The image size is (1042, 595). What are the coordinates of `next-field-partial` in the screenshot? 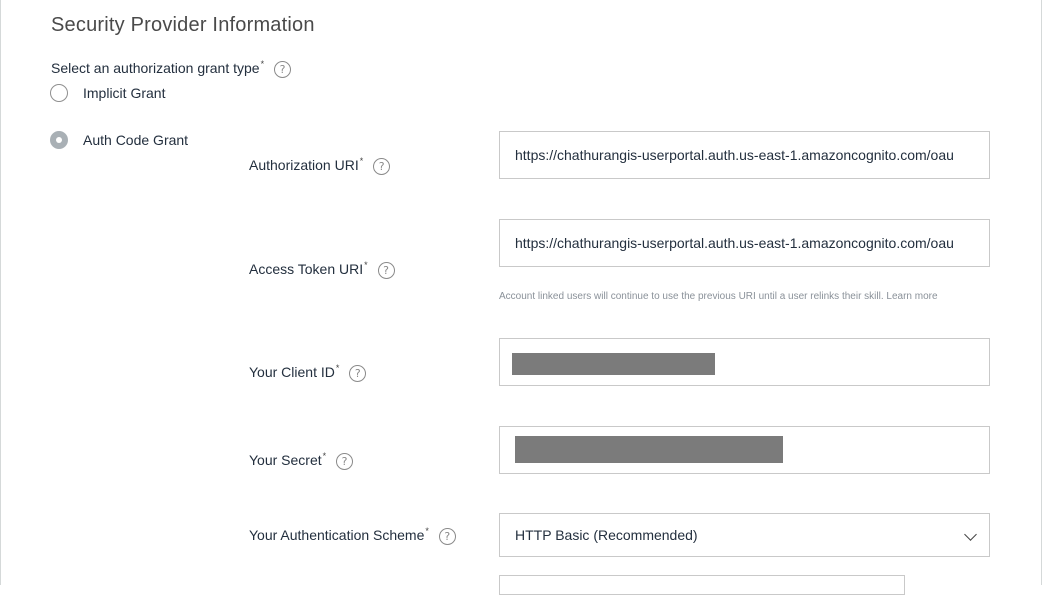 It's located at (702, 585).